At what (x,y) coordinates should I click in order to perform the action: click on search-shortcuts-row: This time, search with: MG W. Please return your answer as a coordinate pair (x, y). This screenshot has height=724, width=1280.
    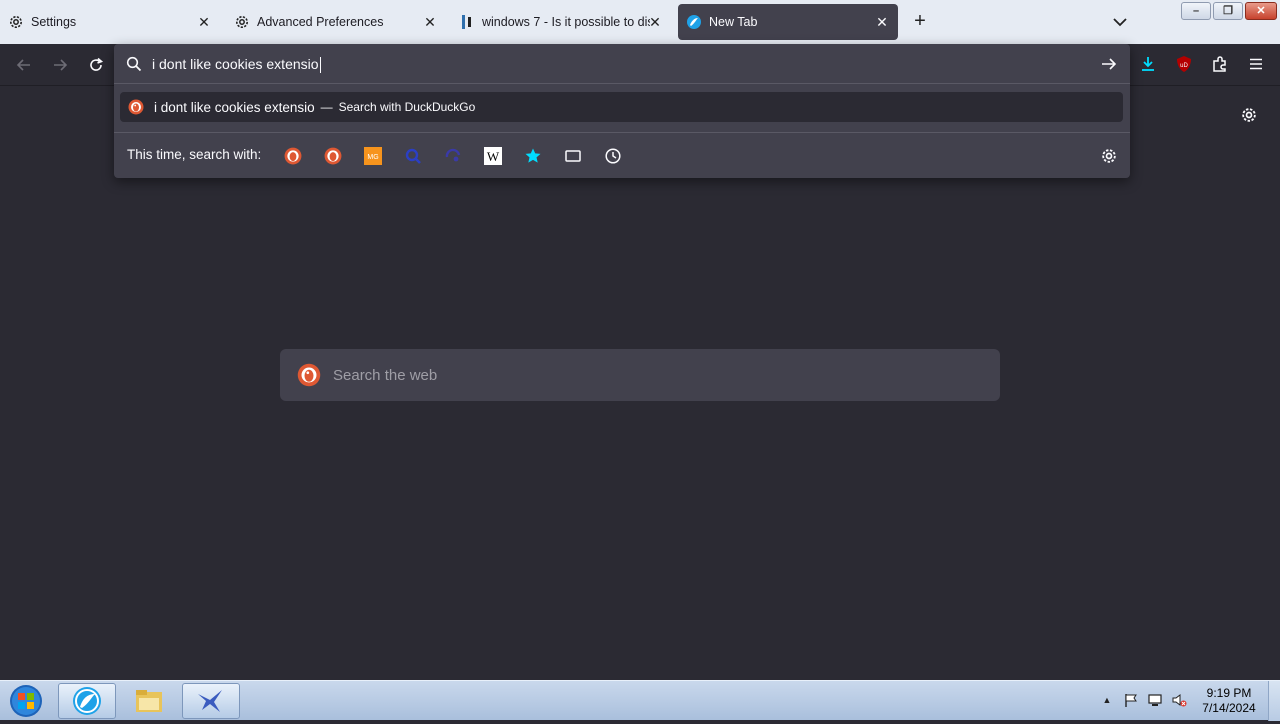
    Looking at the image, I should click on (622, 154).